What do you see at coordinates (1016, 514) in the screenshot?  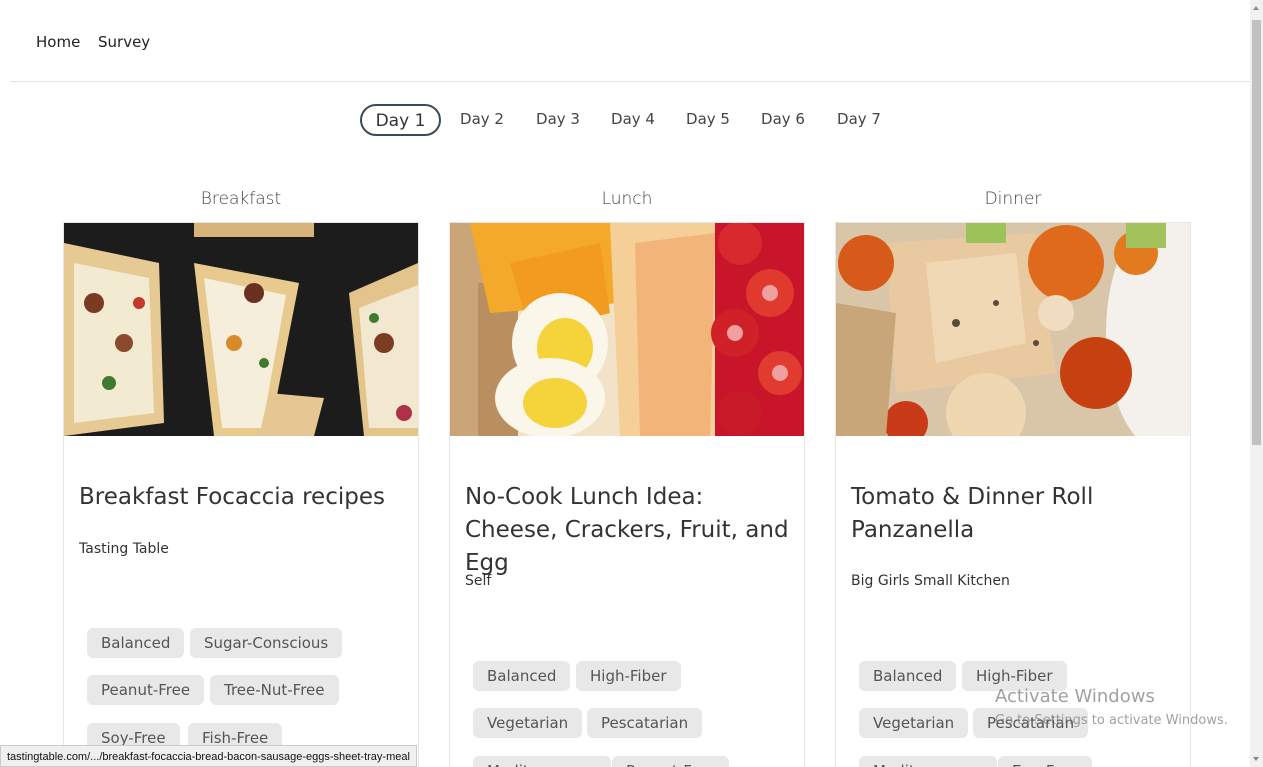 I see `recipe-title: Tomato & Dinner Roll Panzanella` at bounding box center [1016, 514].